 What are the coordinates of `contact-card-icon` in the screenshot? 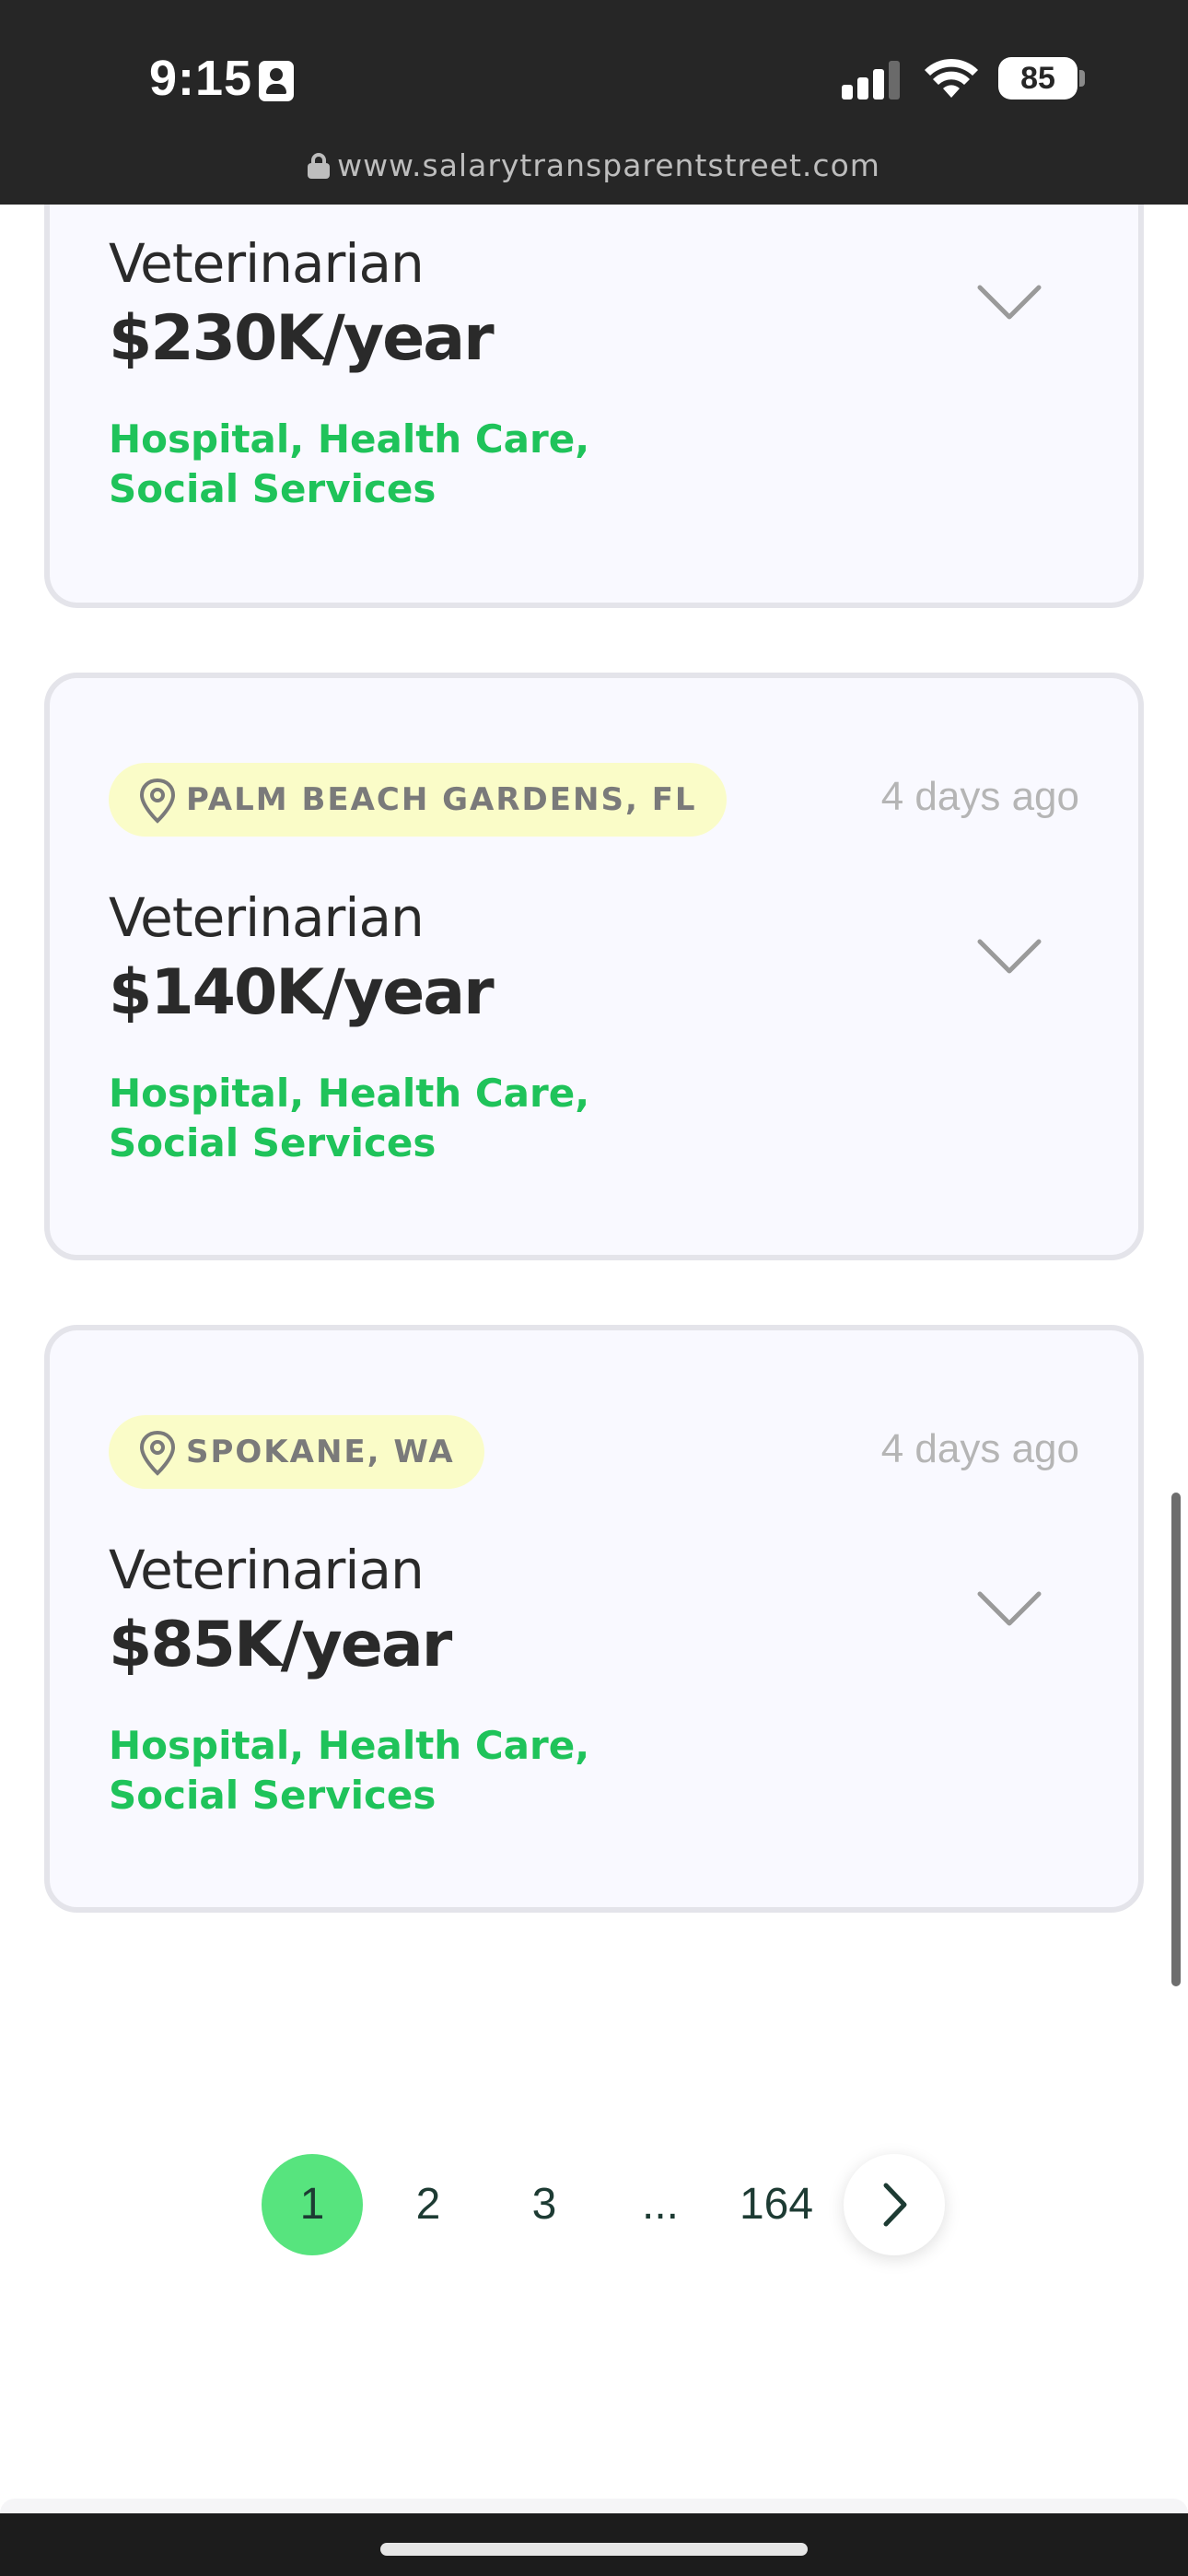 It's located at (276, 81).